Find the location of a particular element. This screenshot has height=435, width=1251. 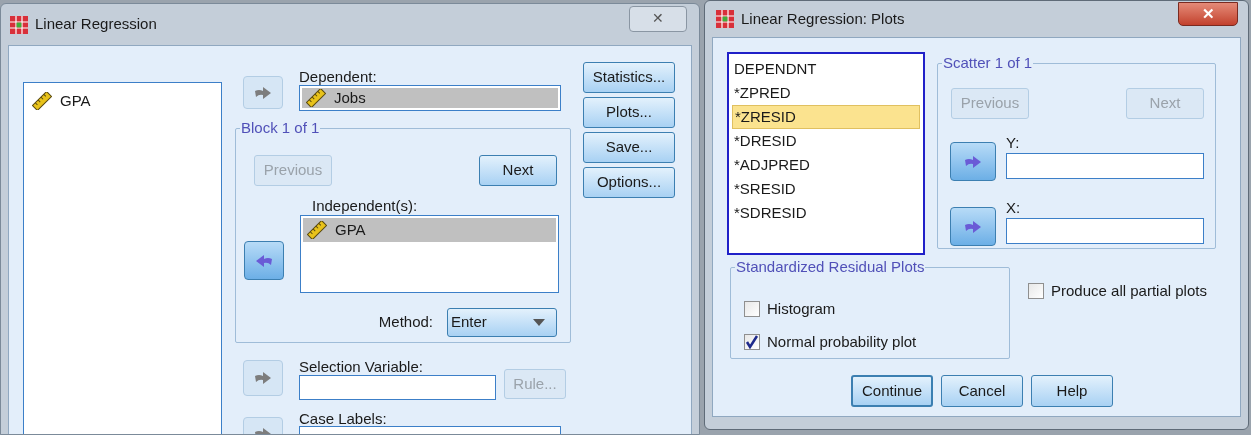

variable-list: DEPENDNT *ZPRED *ZRESID *DRESID *ADJPRED *SRESID *SDRESID is located at coordinates (826, 153).